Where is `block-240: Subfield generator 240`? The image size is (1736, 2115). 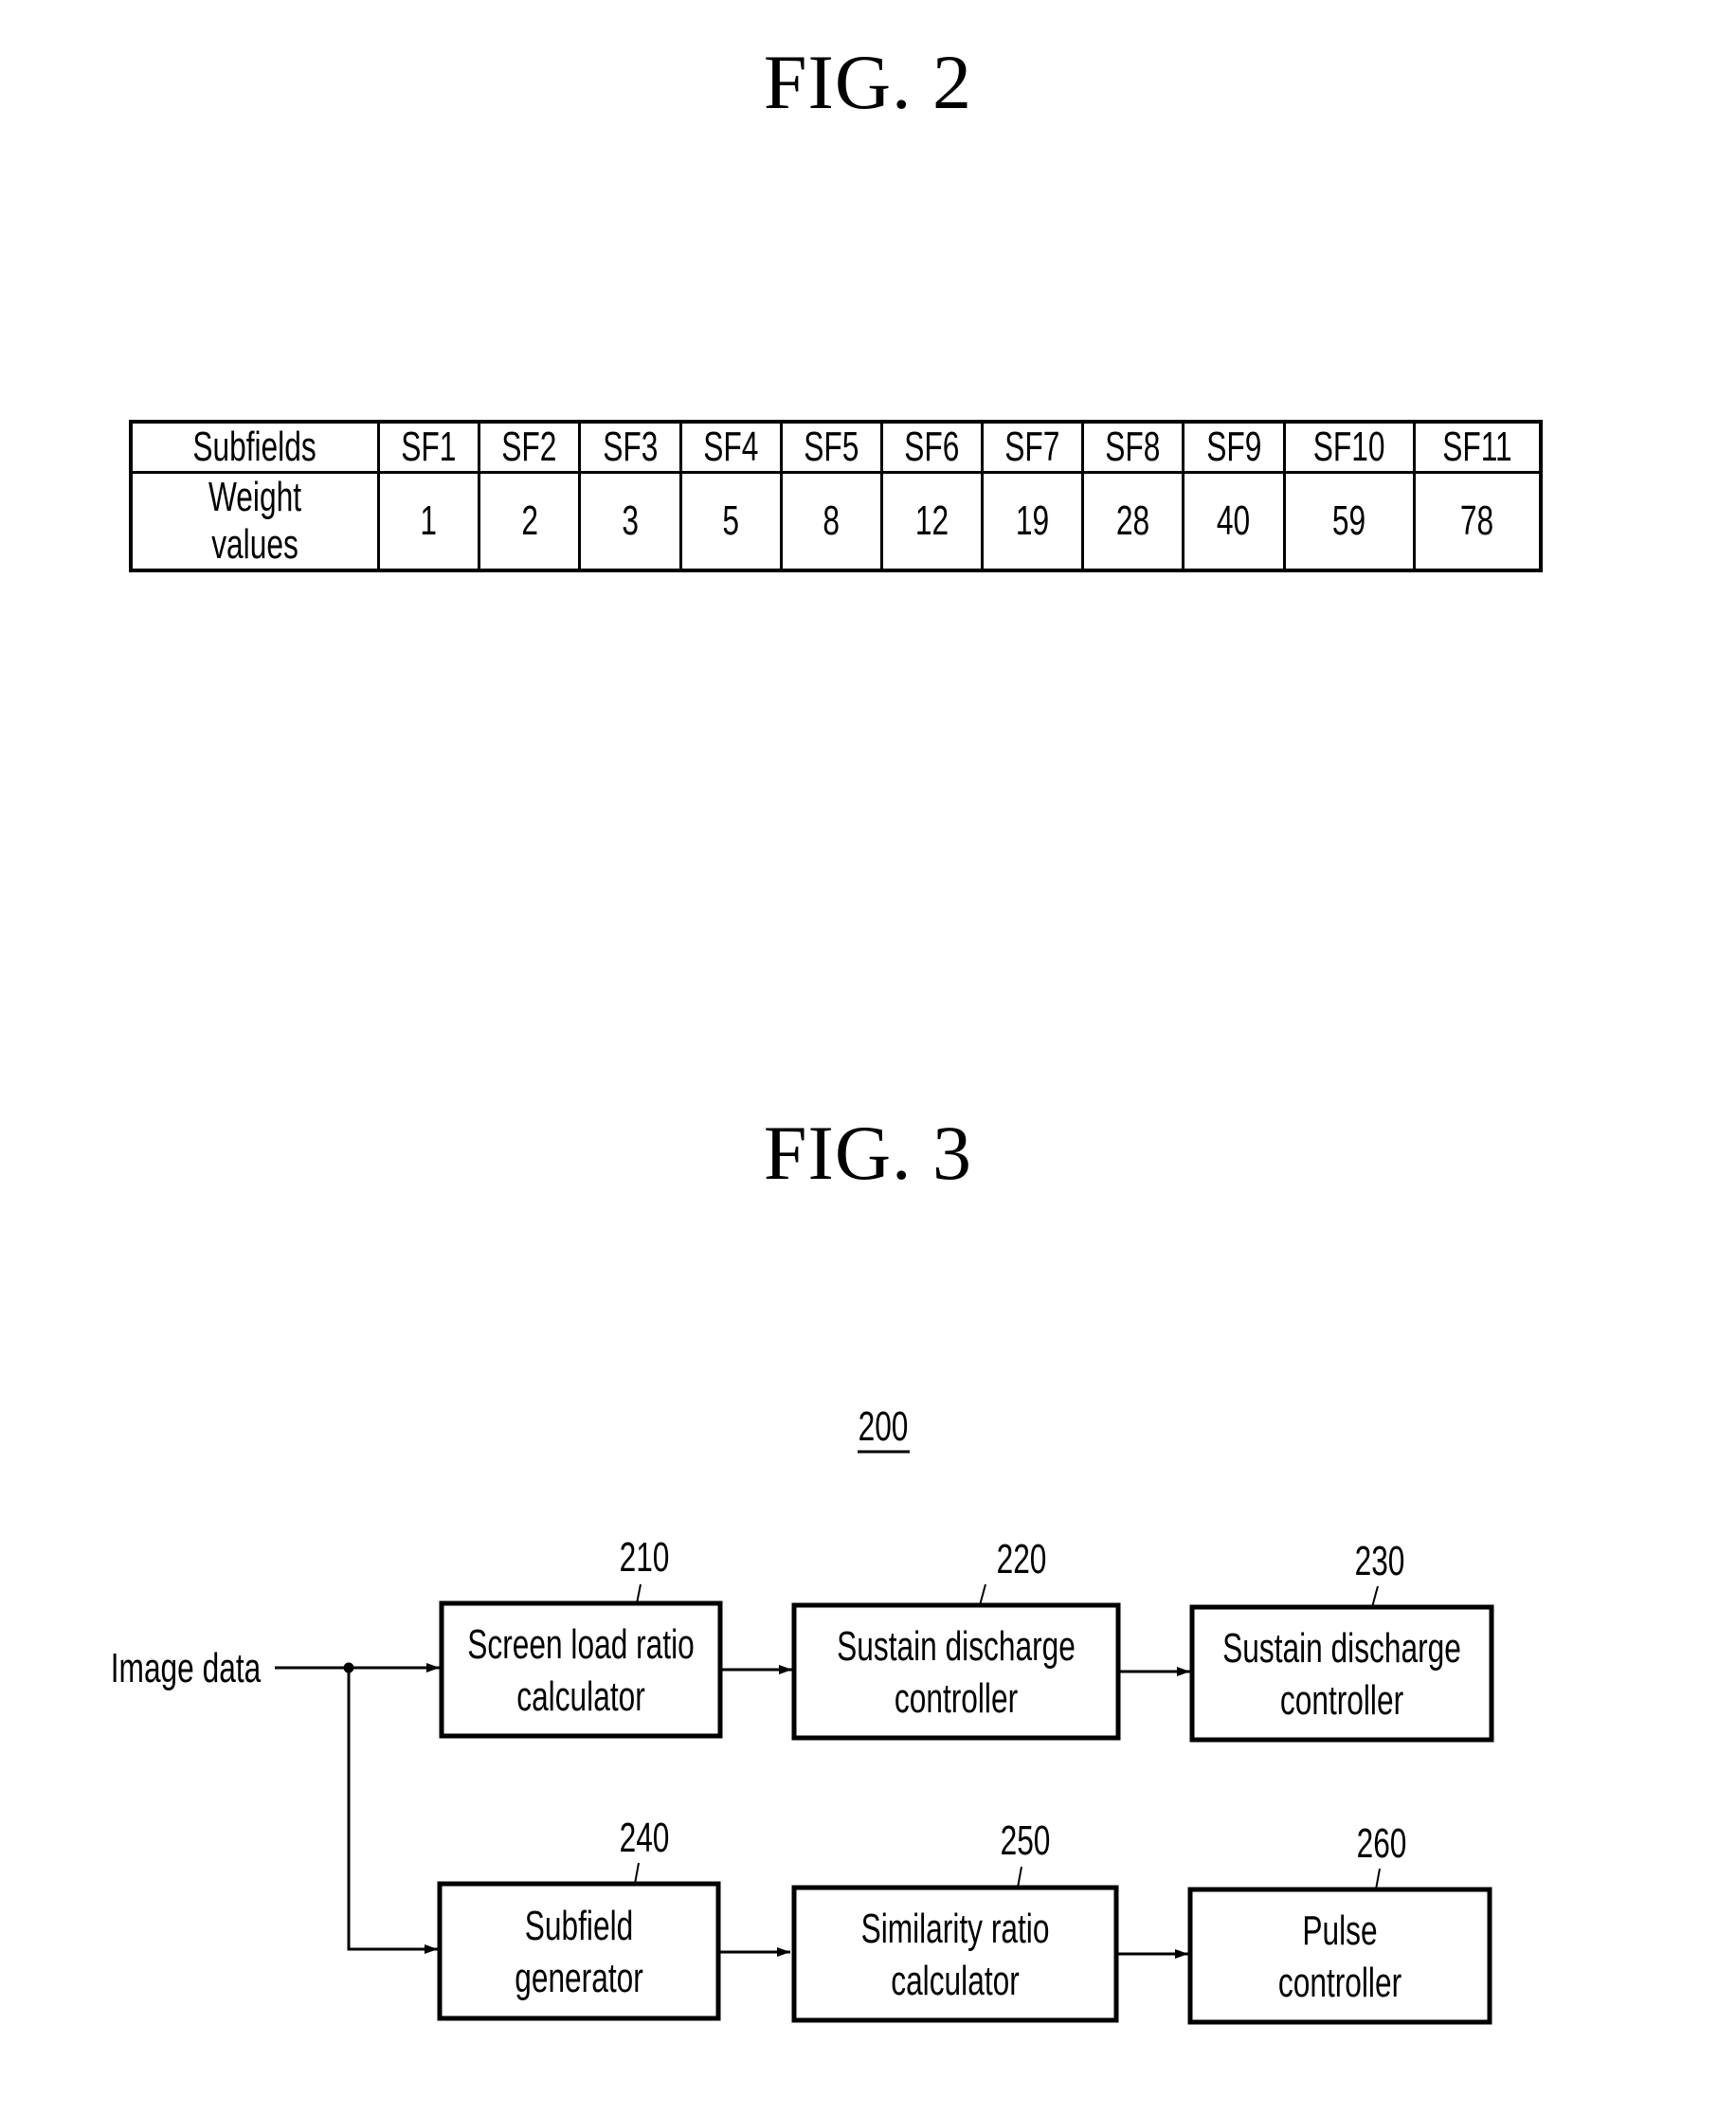
block-240: Subfield generator 240 is located at coordinates (579, 1918).